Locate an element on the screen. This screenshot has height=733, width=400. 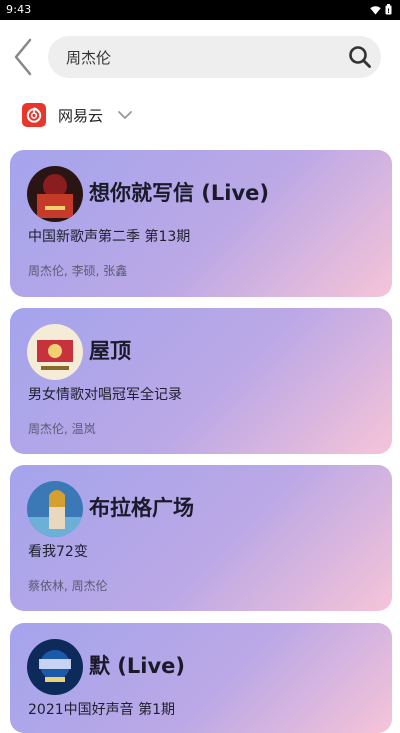
song-card: 默 (Live) 2021中国好声音 第1期 is located at coordinates (201, 678).